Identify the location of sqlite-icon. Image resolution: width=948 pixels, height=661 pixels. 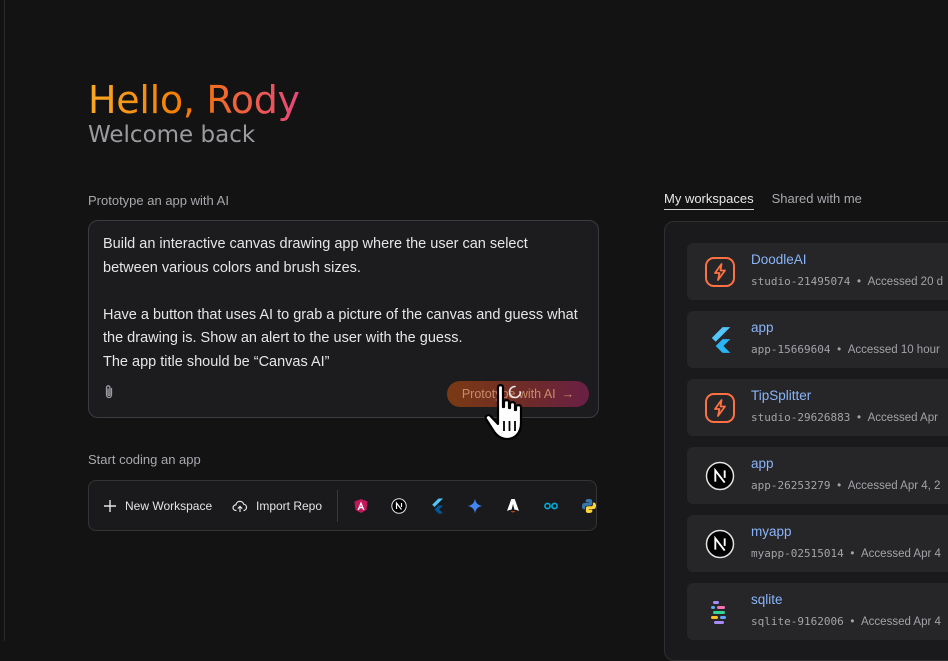
(720, 612).